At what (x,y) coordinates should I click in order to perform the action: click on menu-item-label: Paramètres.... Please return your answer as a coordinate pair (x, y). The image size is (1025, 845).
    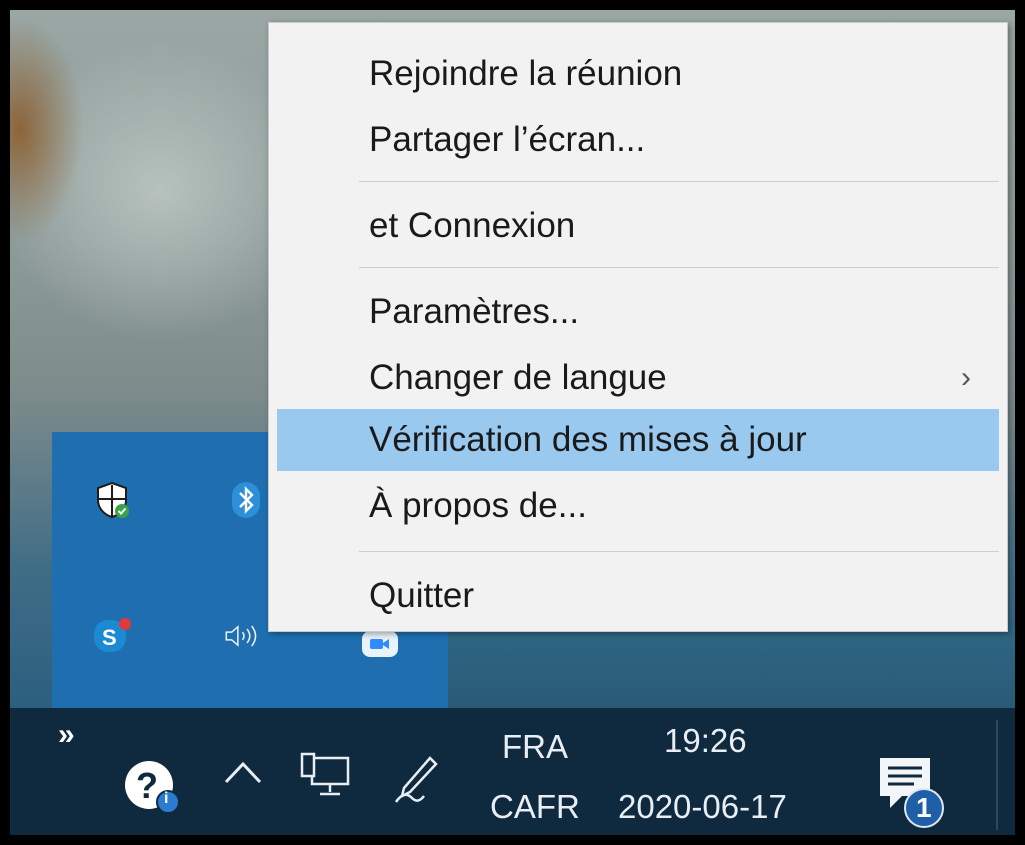
    Looking at the image, I should click on (474, 311).